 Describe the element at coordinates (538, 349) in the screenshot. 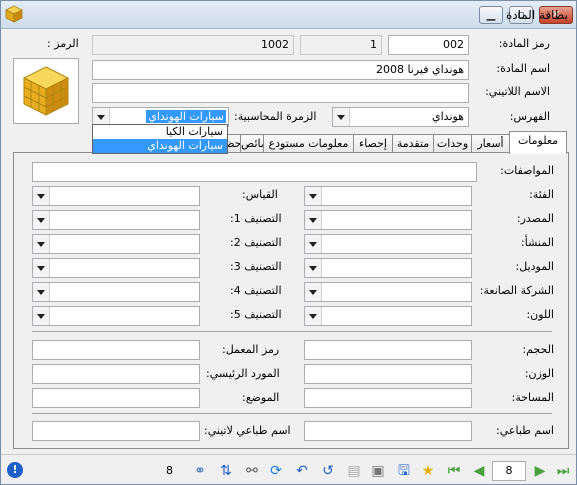

I see `volume-label: الحجم:` at that location.